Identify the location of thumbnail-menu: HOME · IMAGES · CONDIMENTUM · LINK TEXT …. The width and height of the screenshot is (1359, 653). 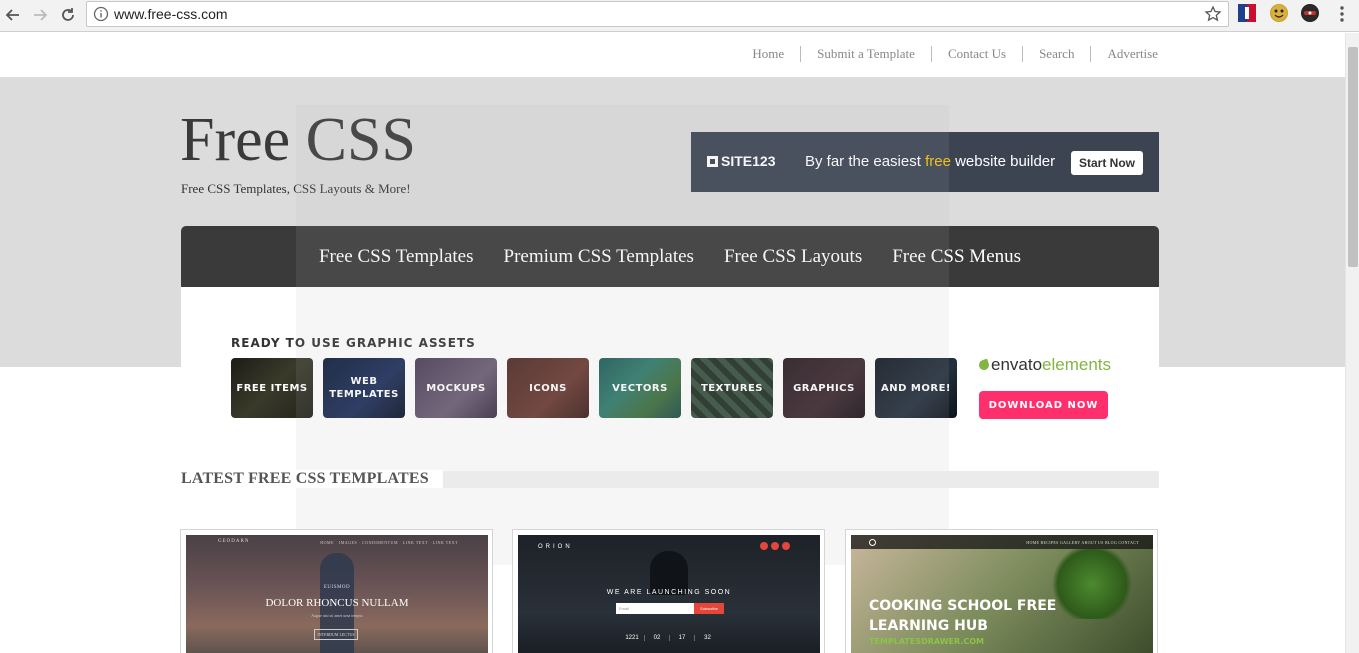
(389, 542).